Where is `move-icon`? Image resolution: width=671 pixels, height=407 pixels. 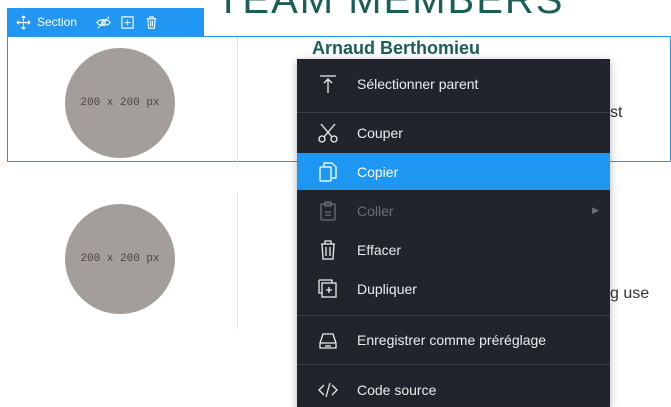
move-icon is located at coordinates (23, 22).